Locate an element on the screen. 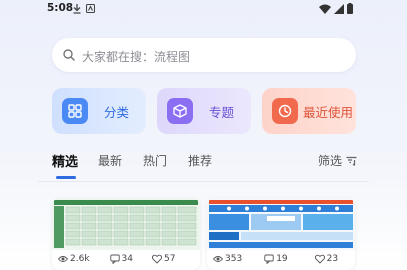  comments-count: 34 is located at coordinates (127, 259).